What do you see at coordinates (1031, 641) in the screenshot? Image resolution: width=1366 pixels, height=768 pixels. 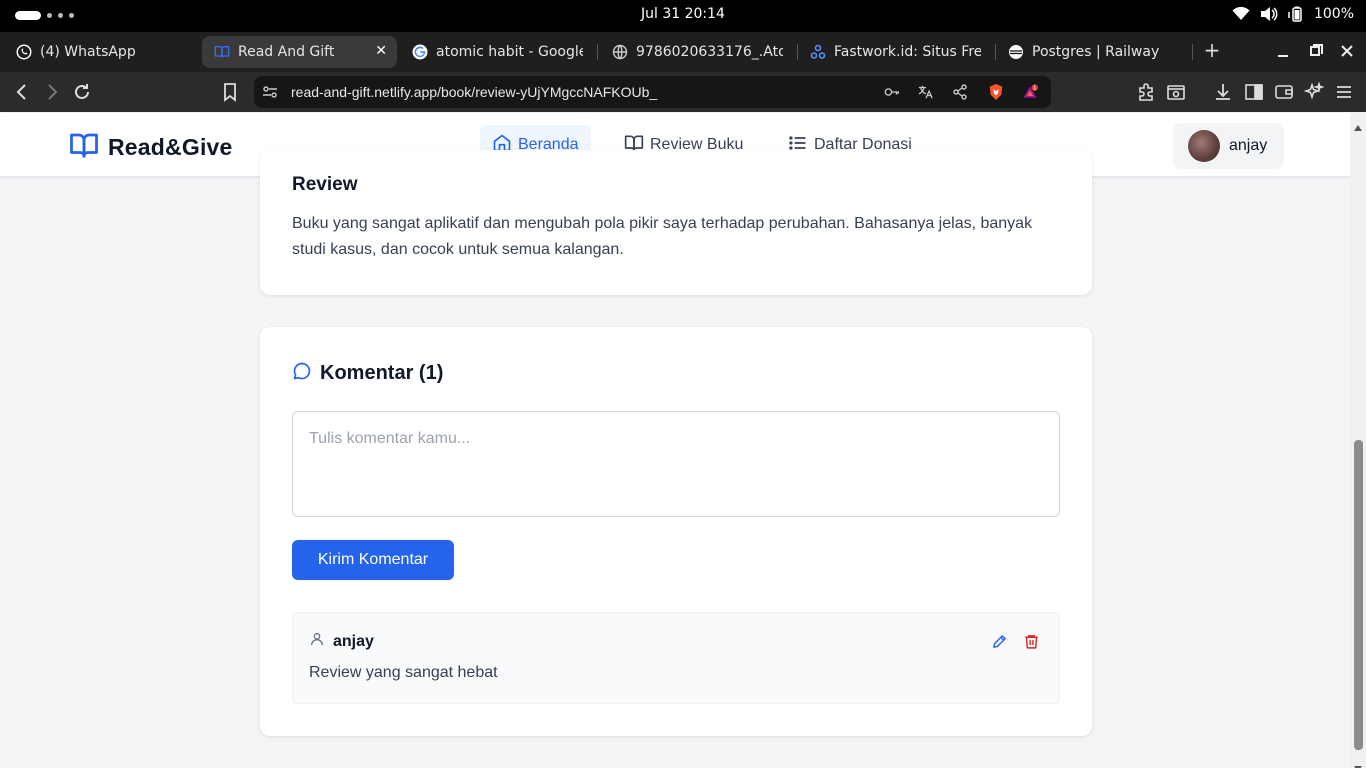 I see `trash-icon` at bounding box center [1031, 641].